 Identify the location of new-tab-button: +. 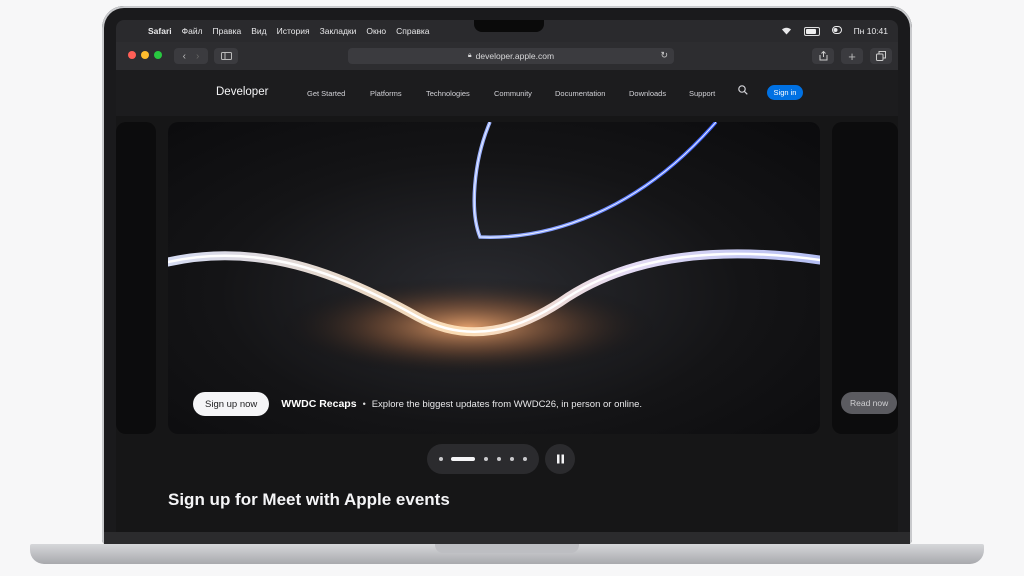
(852, 56).